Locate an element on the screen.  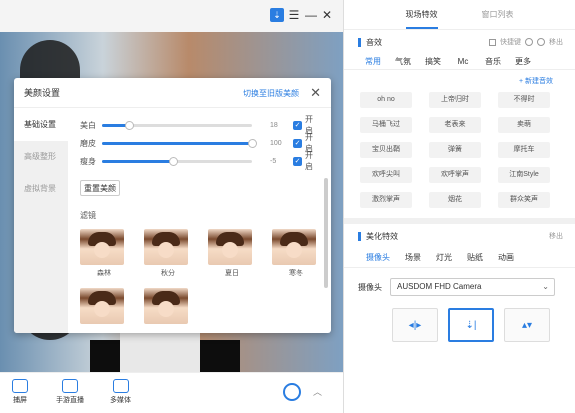
quick-key-checkbox is located at coordinates (492, 42).